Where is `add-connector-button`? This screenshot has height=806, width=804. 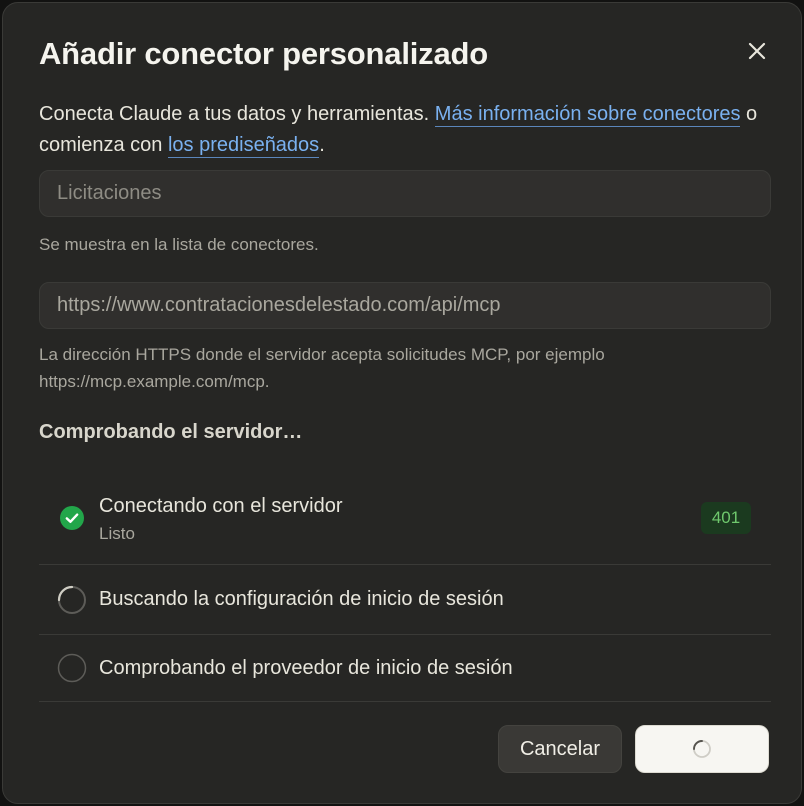
add-connector-button is located at coordinates (702, 749).